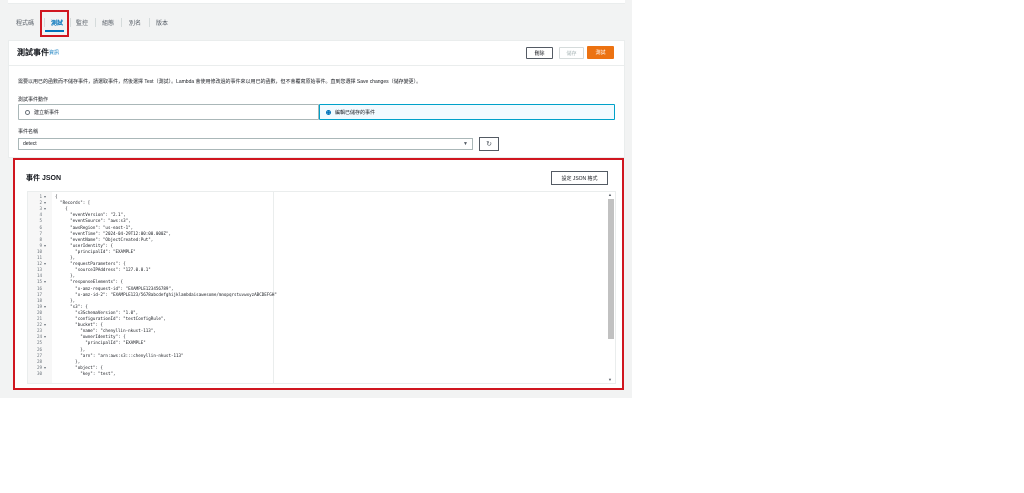 This screenshot has width=1024, height=493. I want to click on print-margin-line, so click(273, 287).